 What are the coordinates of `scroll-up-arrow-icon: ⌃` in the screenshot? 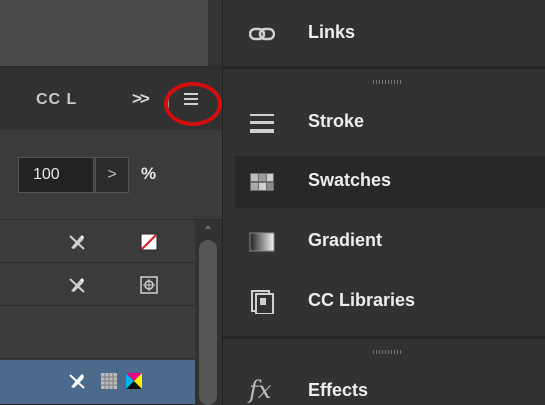 It's located at (208, 231).